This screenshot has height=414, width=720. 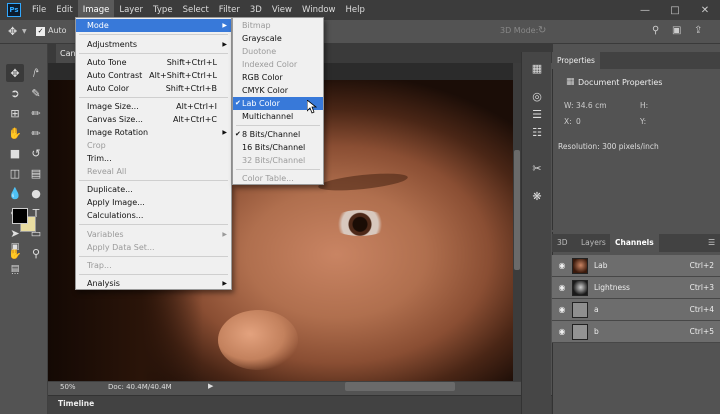 I want to click on screen-mode-icon: ▤, so click(x=15, y=269).